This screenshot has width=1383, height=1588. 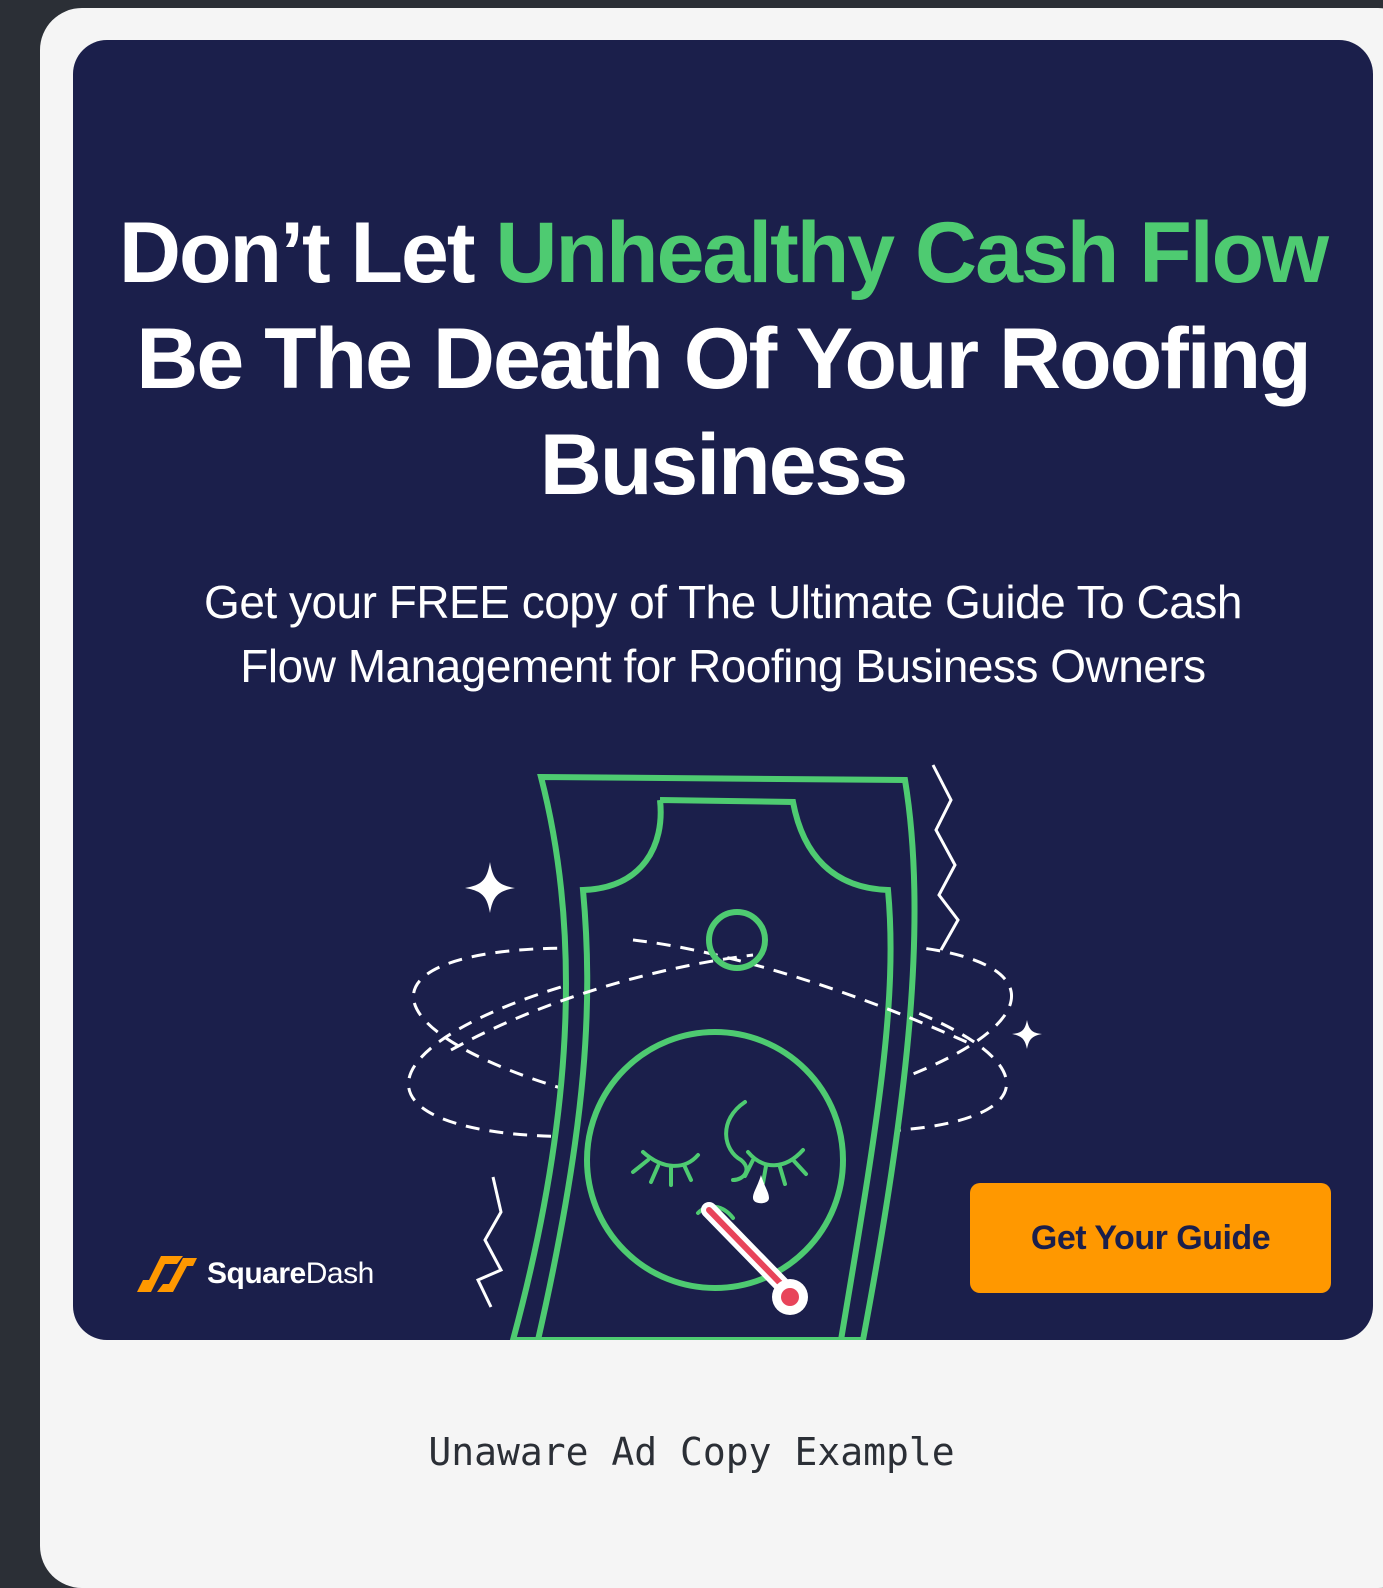 I want to click on image-caption: Unaware Ad Copy Example, so click(x=691, y=1452).